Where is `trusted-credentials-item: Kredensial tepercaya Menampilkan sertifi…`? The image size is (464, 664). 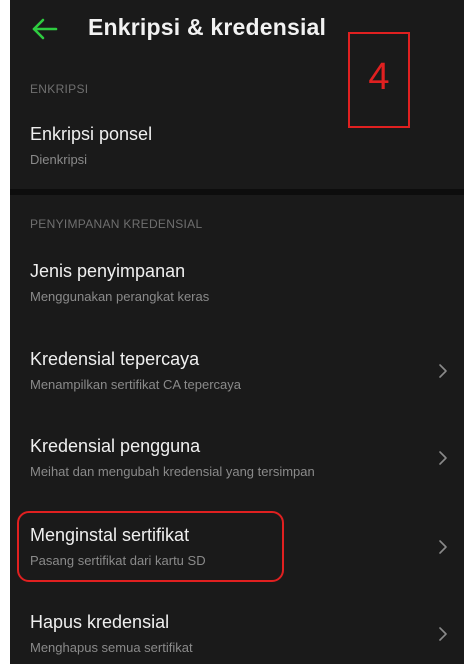
trusted-credentials-item: Kredensial tepercaya Menampilkan sertifi… is located at coordinates (237, 381).